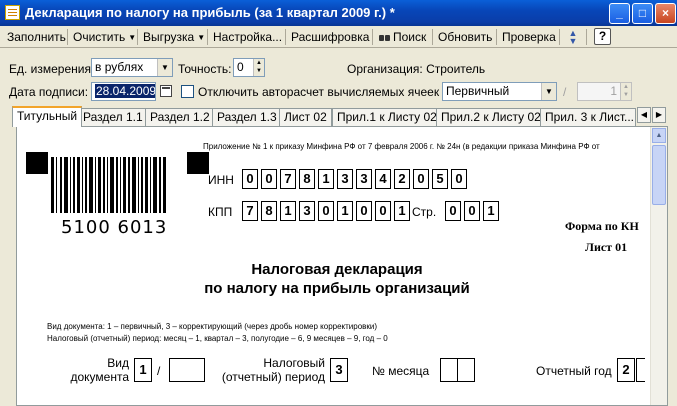 The width and height of the screenshot is (677, 406). What do you see at coordinates (659, 135) in the screenshot?
I see `scroll-up-icon: ▲` at bounding box center [659, 135].